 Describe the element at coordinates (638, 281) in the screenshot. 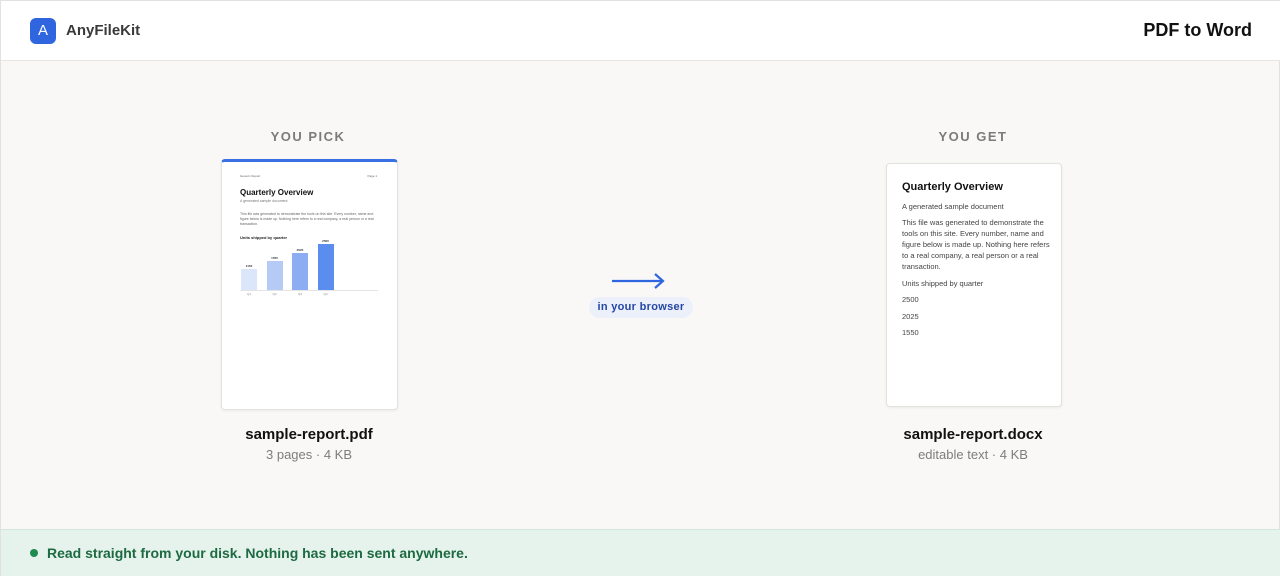

I see `arrow-right-icon` at that location.